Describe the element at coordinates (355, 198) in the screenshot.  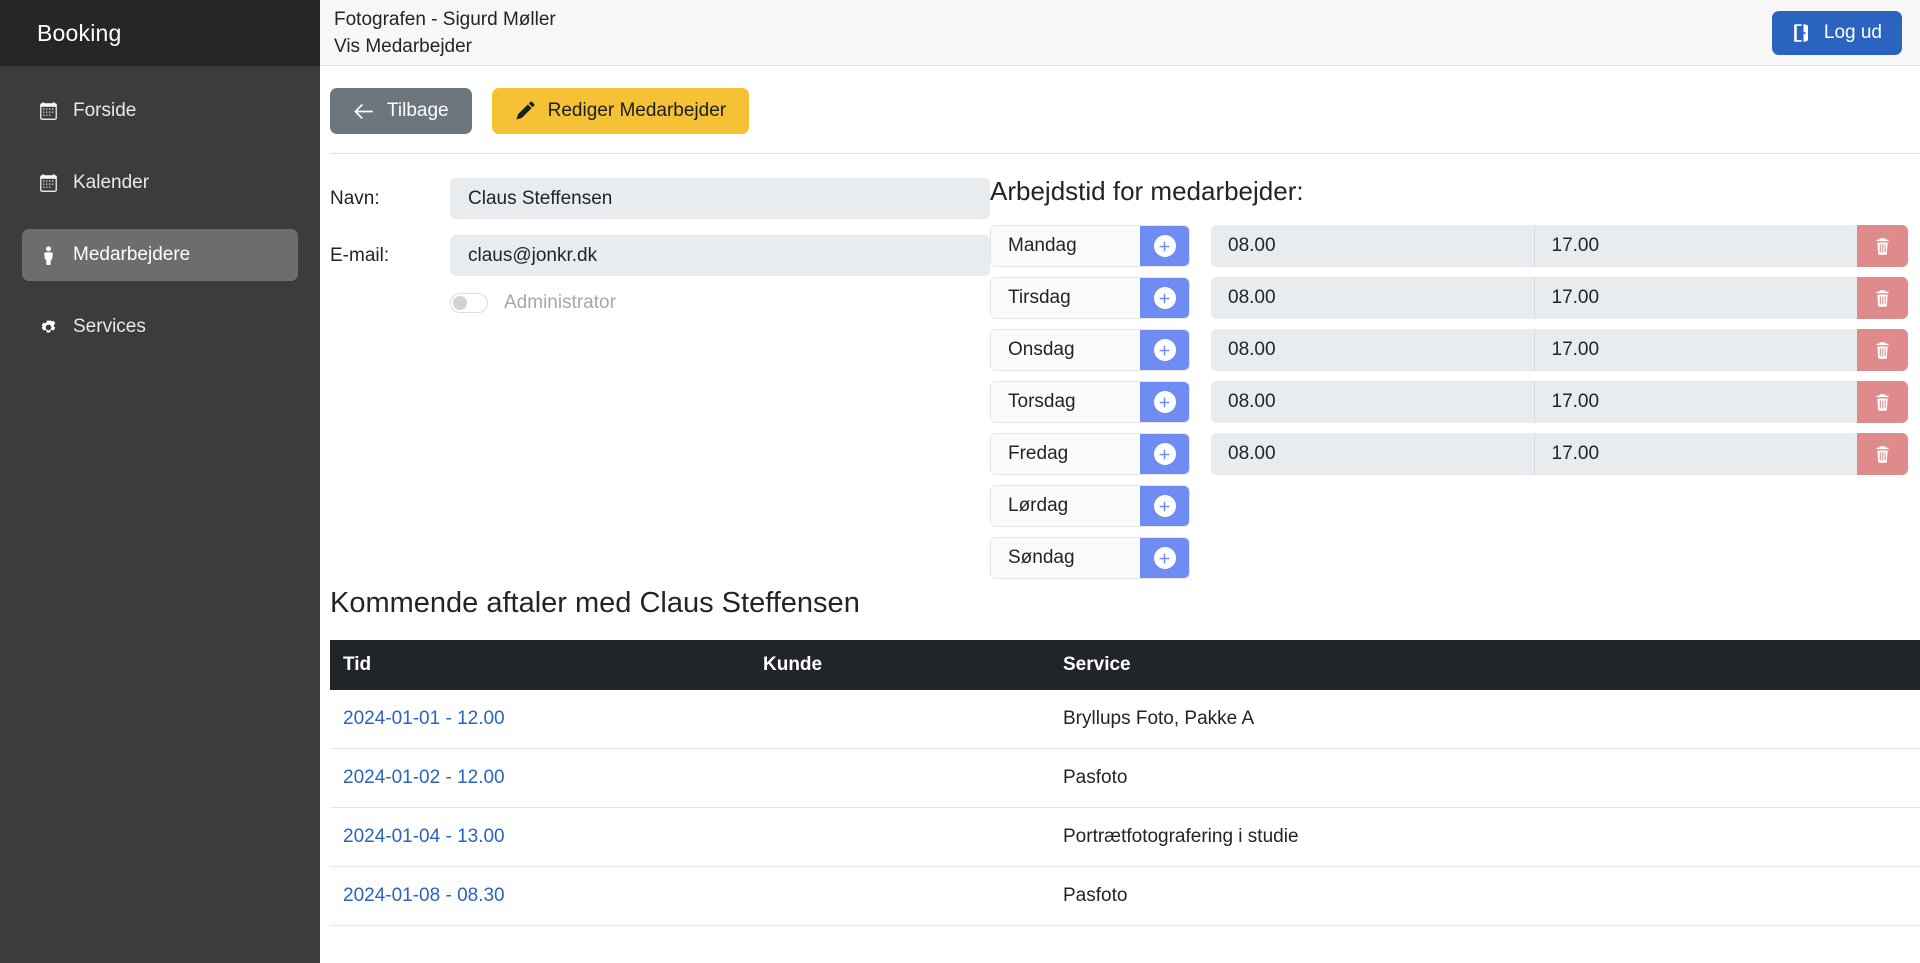
I see `name-label: Navn:` at that location.